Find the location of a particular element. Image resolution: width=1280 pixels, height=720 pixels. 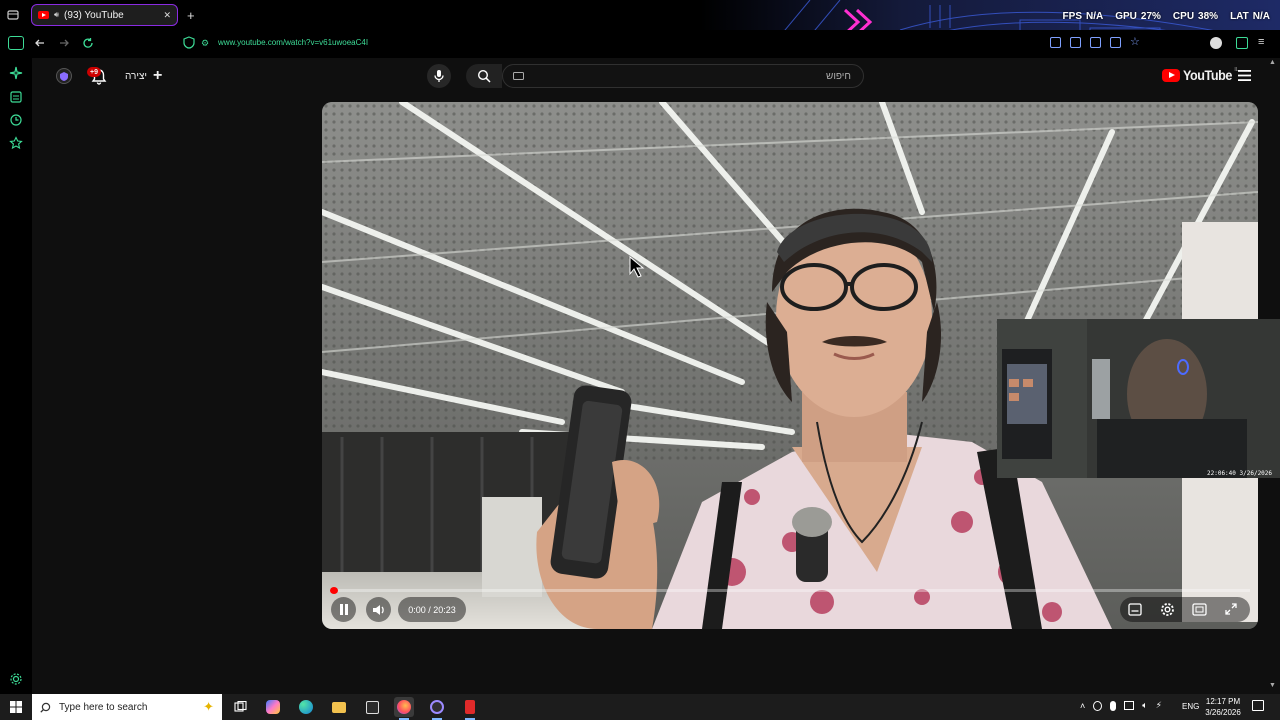

voice-search-button is located at coordinates (439, 76).